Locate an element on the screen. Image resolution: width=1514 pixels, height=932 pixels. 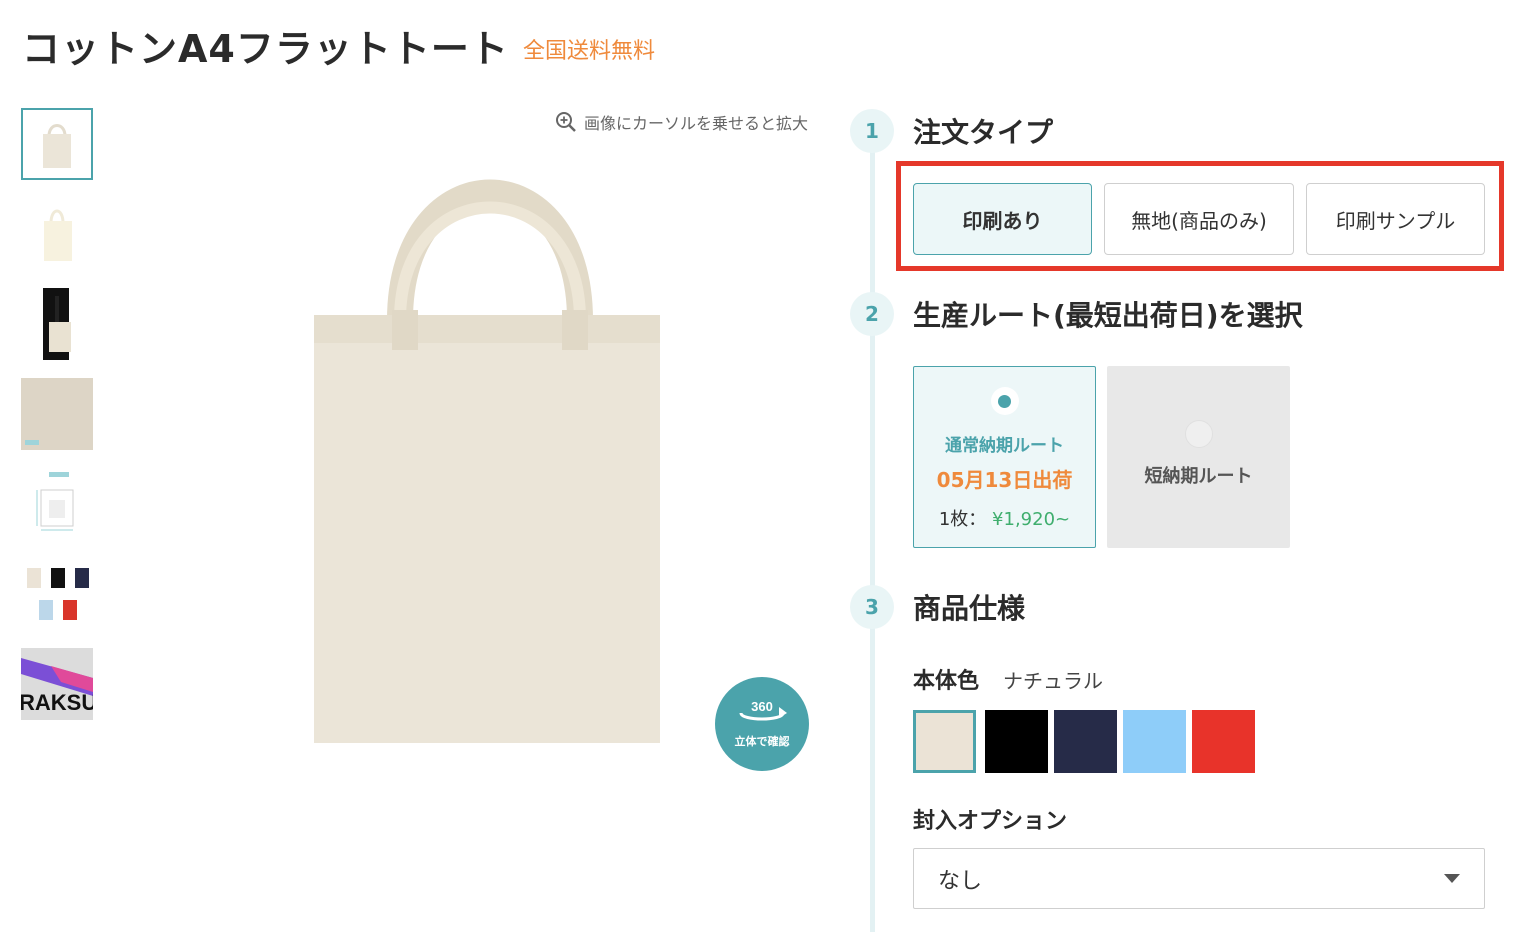
color-swatch-navy is located at coordinates (1085, 741).